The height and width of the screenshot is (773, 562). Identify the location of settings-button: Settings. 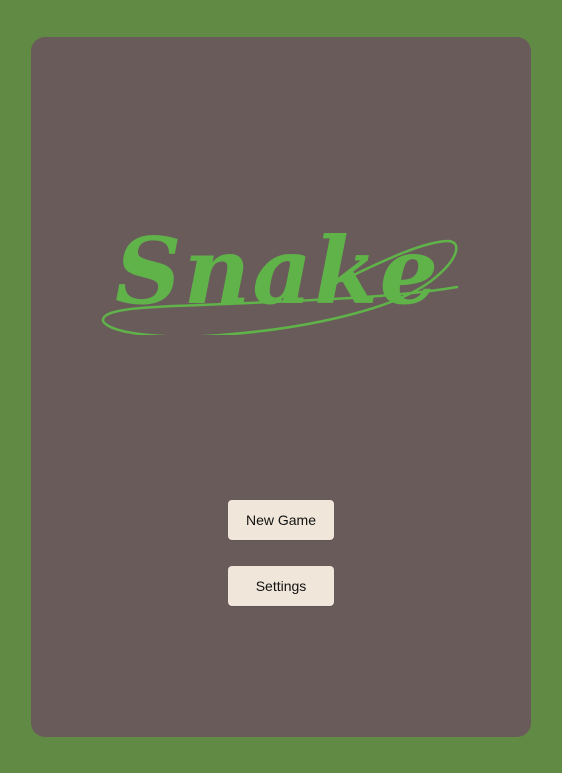
(281, 586).